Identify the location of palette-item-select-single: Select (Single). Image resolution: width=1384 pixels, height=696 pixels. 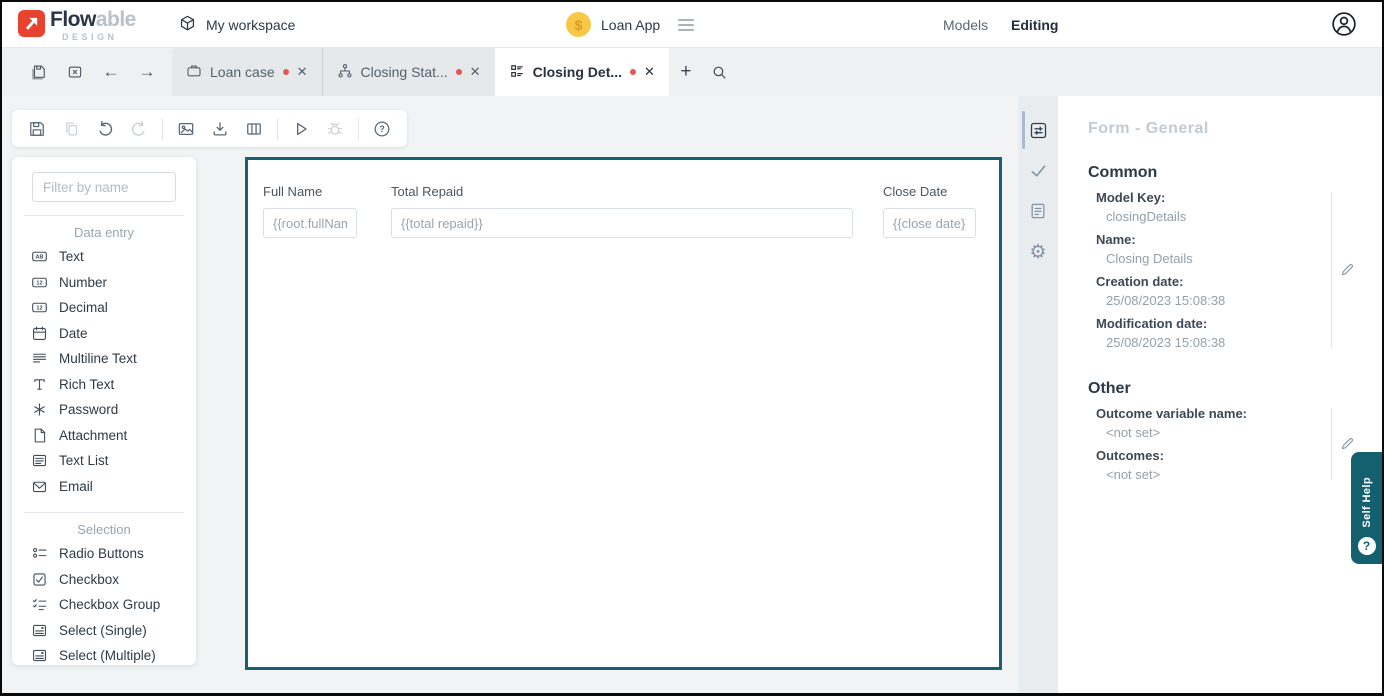
(104, 631).